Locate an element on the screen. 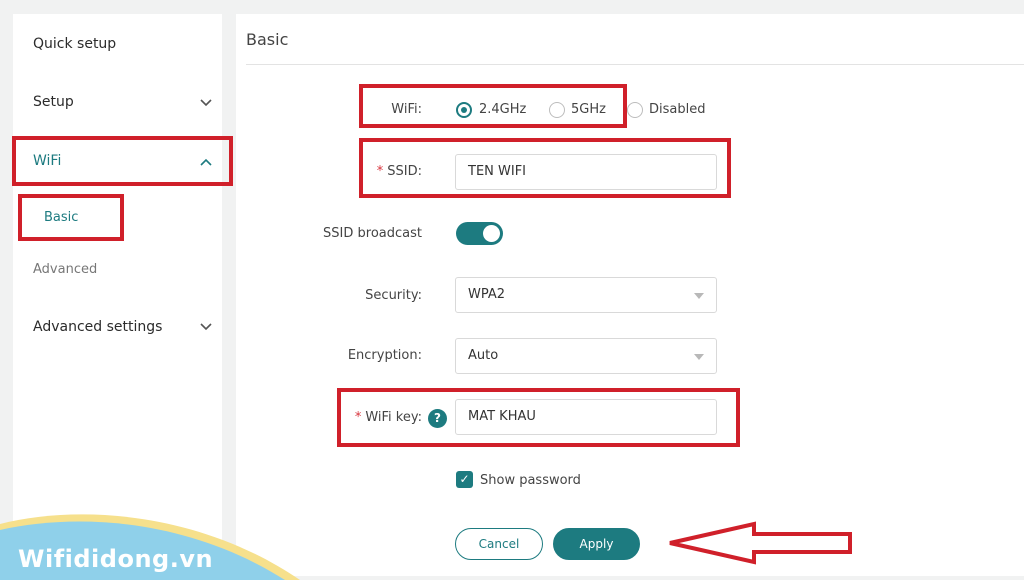  show-password-checkbox: ✓ is located at coordinates (464, 479).